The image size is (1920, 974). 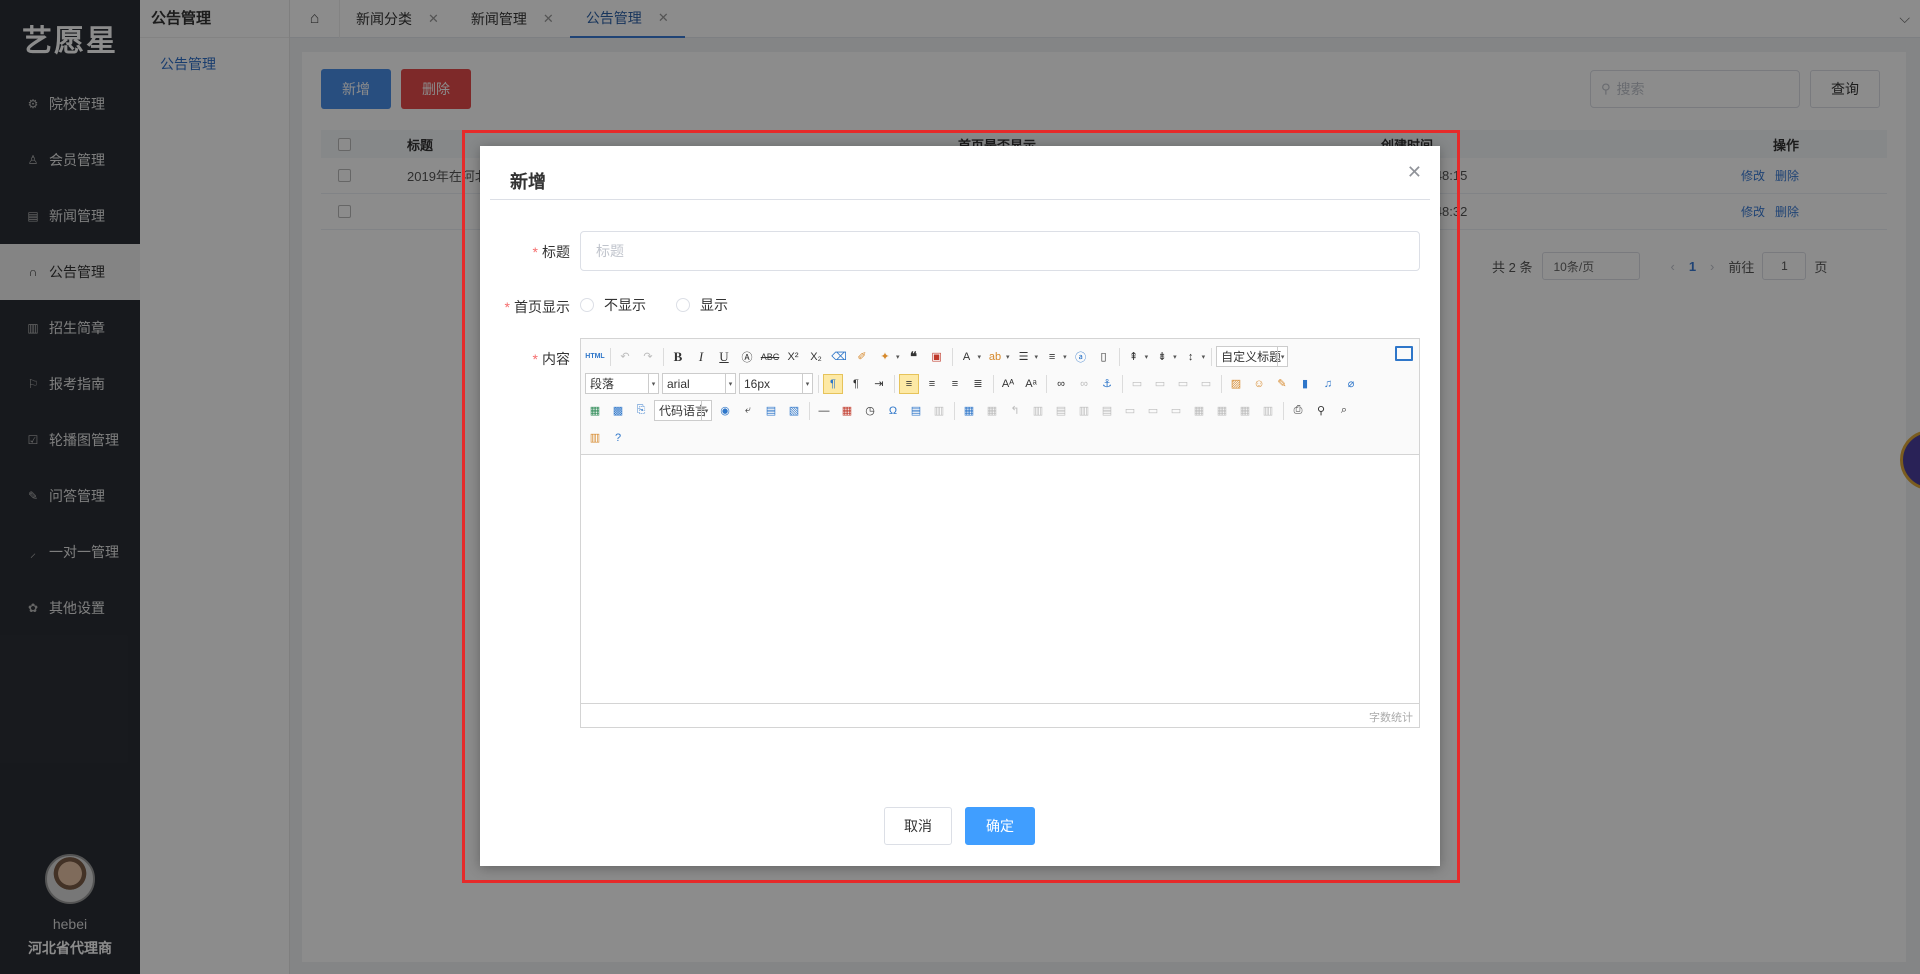 I want to click on link-icon: ∞, so click(x=1061, y=384).